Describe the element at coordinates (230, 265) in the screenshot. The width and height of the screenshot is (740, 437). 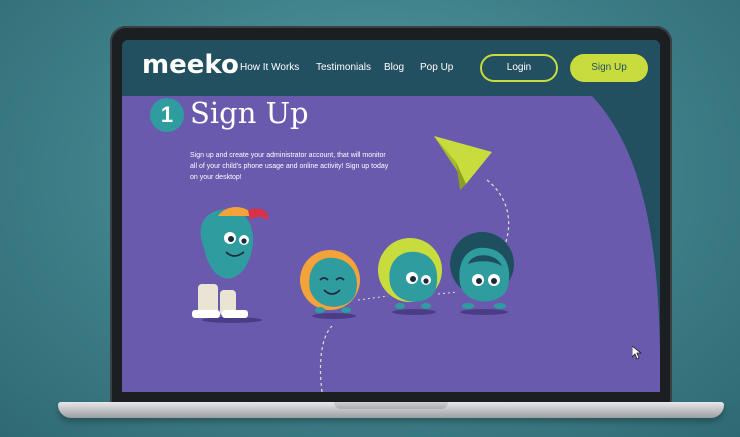
I see `tall-character` at that location.